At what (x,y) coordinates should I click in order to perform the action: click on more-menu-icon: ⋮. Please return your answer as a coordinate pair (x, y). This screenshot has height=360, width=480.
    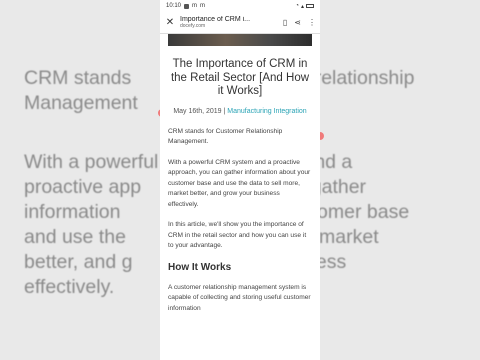
    Looking at the image, I should click on (312, 22).